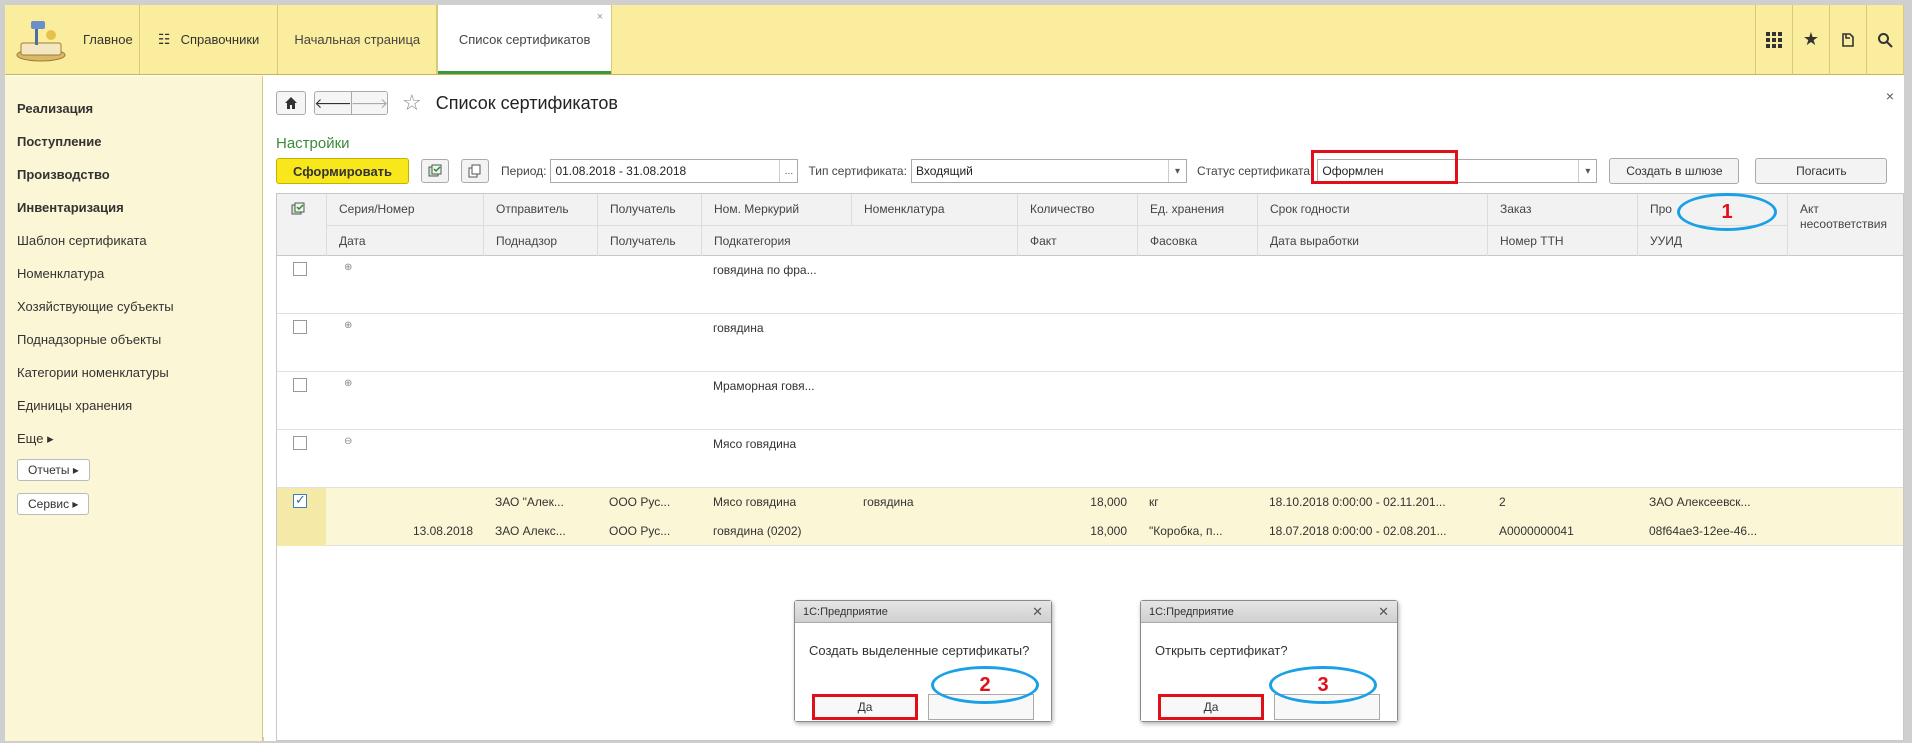 The image size is (1912, 743). What do you see at coordinates (313, 143) in the screenshot?
I see `settings-link: Настройки` at bounding box center [313, 143].